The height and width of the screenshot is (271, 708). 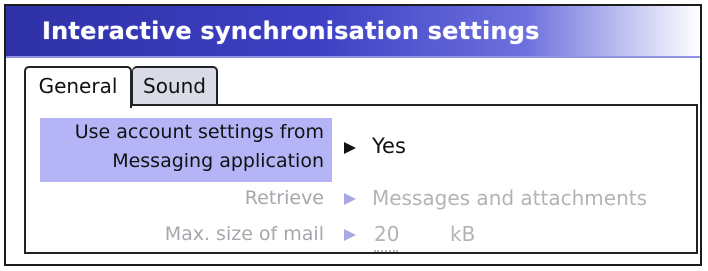 What do you see at coordinates (199, 132) in the screenshot?
I see `use-account-settings-label-line1: Use account settings from` at bounding box center [199, 132].